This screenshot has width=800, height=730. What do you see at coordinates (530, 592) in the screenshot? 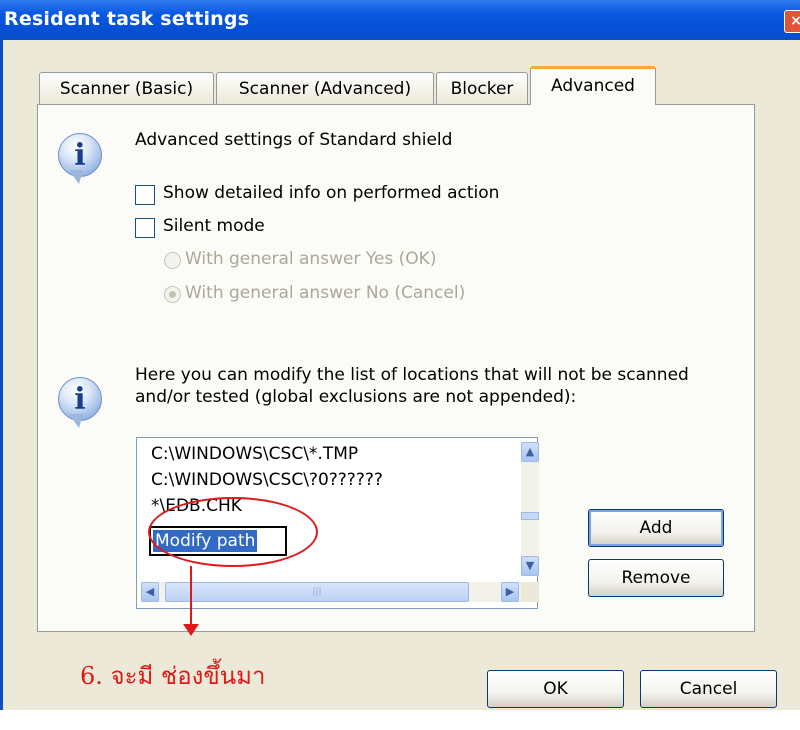
I see `scrollbar-corner` at bounding box center [530, 592].